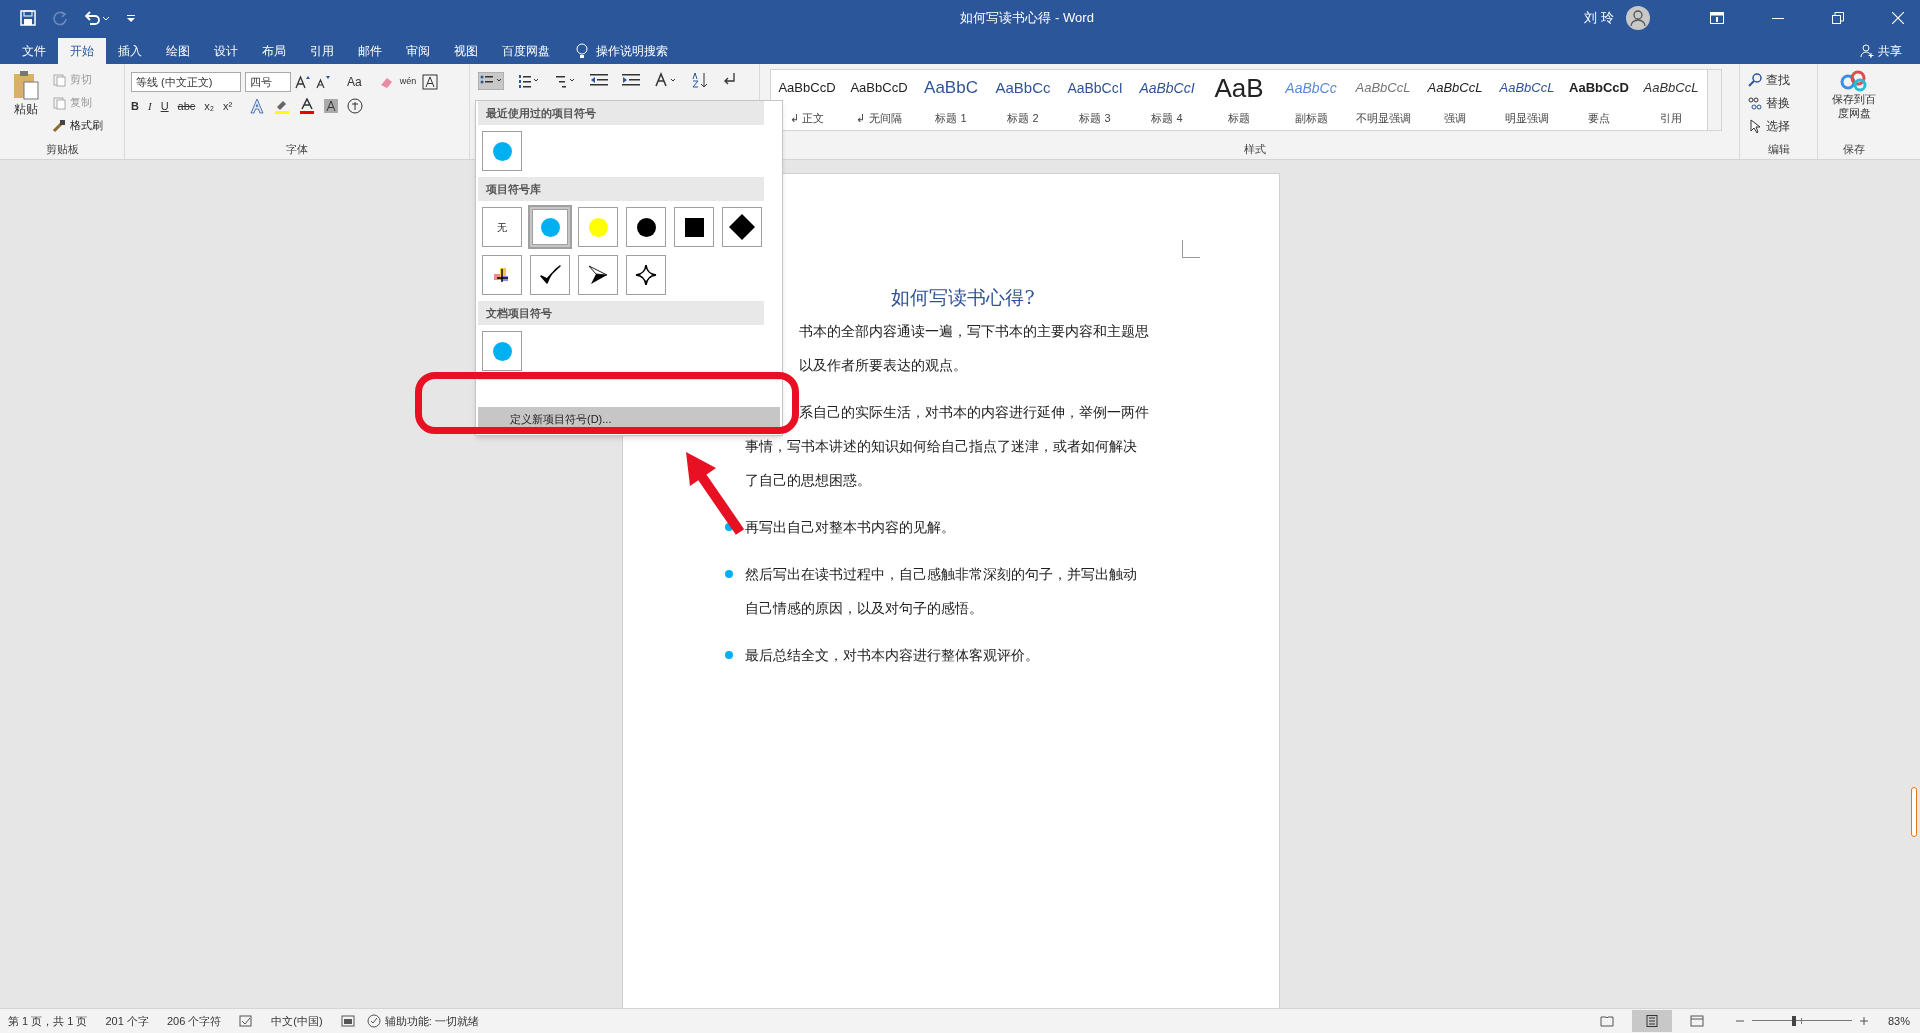 The width and height of the screenshot is (1920, 1033). Describe the element at coordinates (1863, 1021) in the screenshot. I see `zoom-in-icon` at that location.